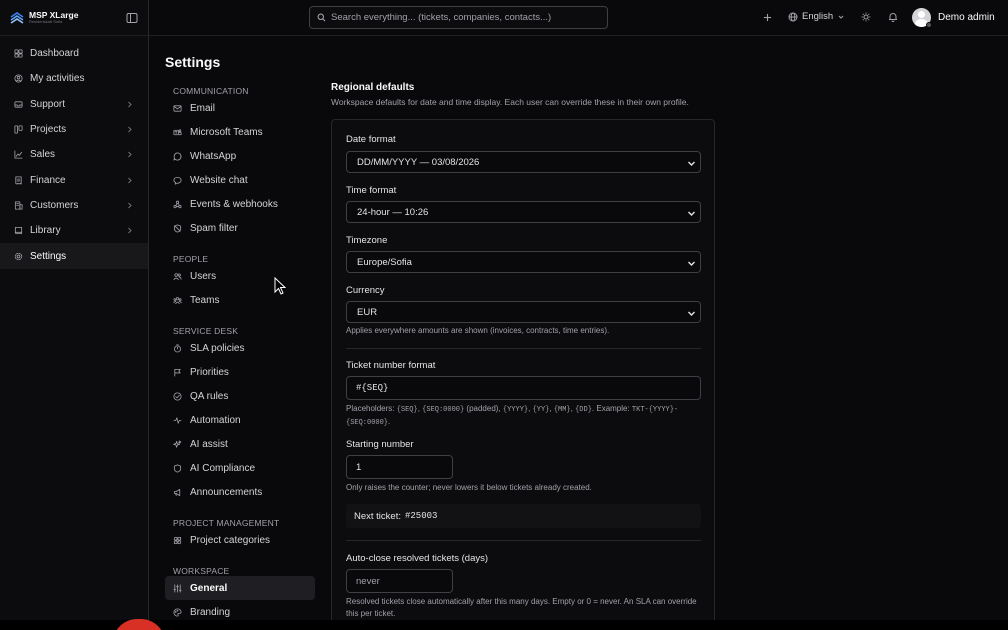 Image resolution: width=1008 pixels, height=630 pixels. I want to click on sidebar-item-label: Projects, so click(48, 130).